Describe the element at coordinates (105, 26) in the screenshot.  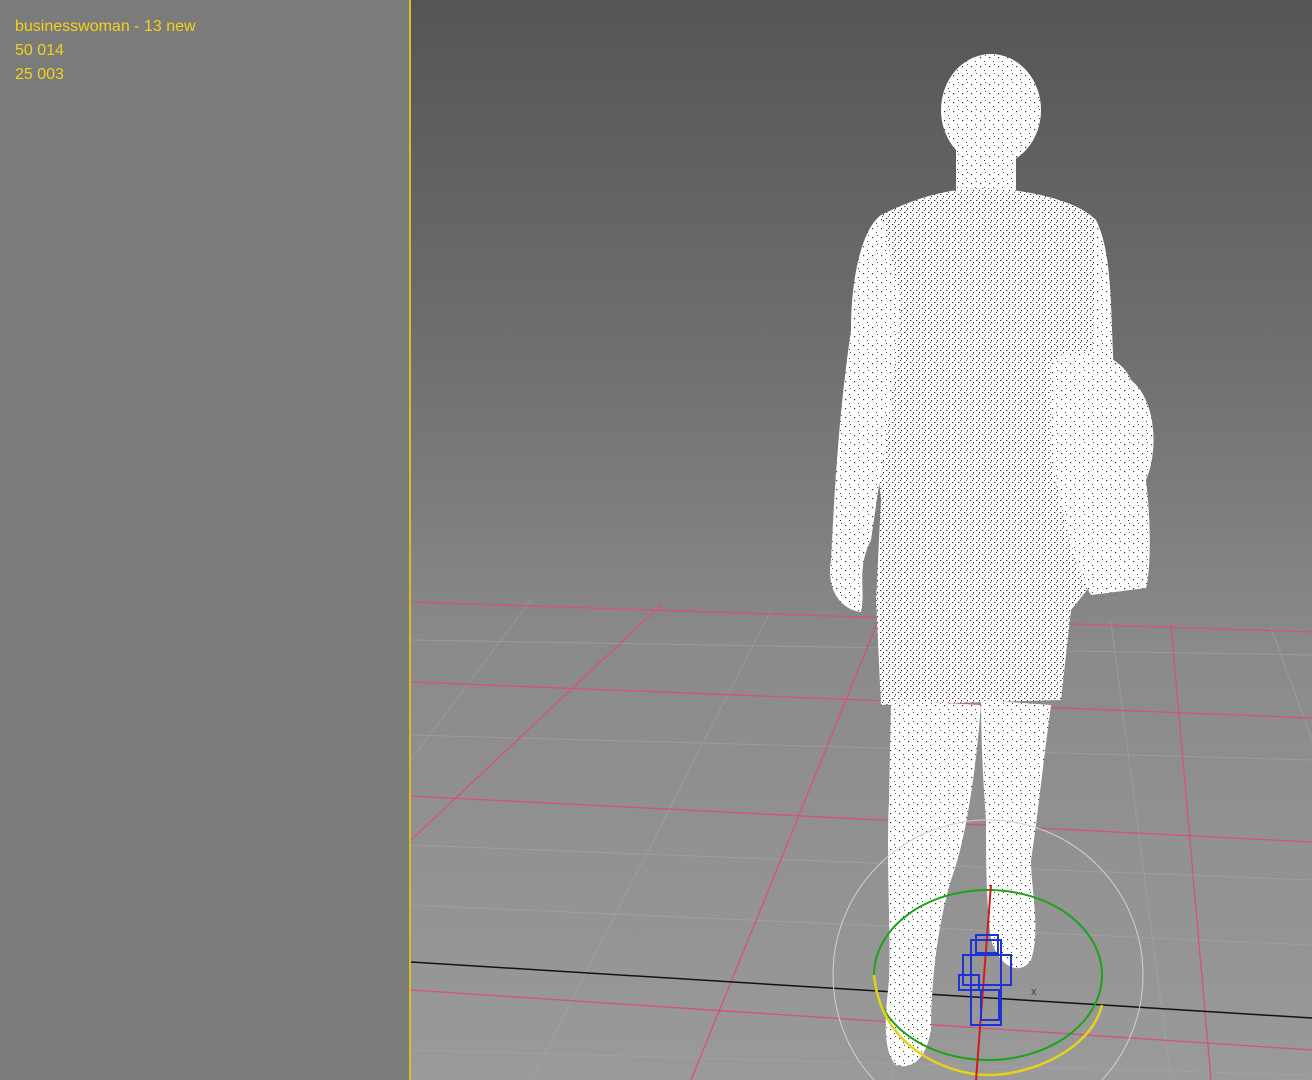
I see `object-name-label: businesswoman - 13 new` at that location.